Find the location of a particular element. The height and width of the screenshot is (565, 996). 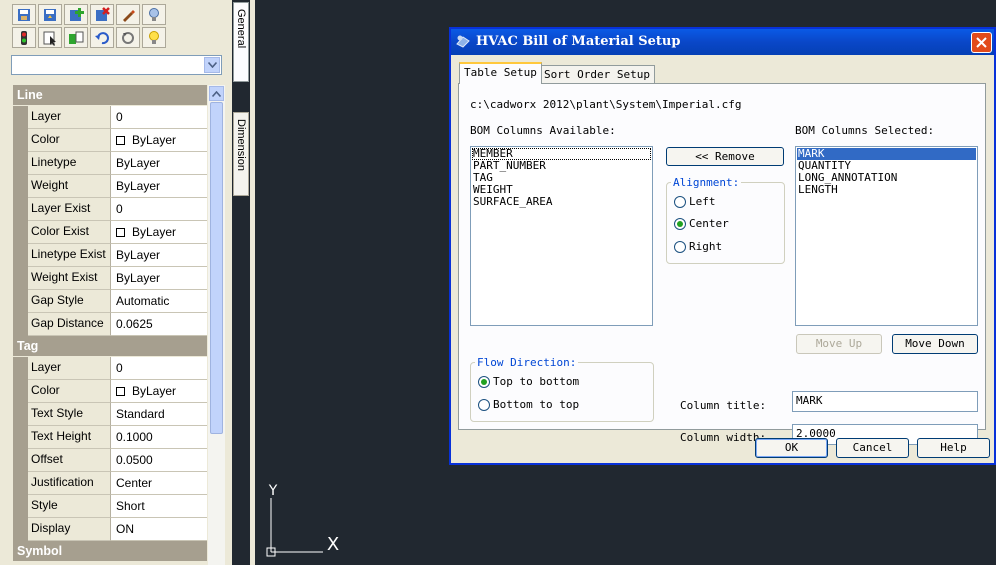

radio-label: Center is located at coordinates (709, 223).